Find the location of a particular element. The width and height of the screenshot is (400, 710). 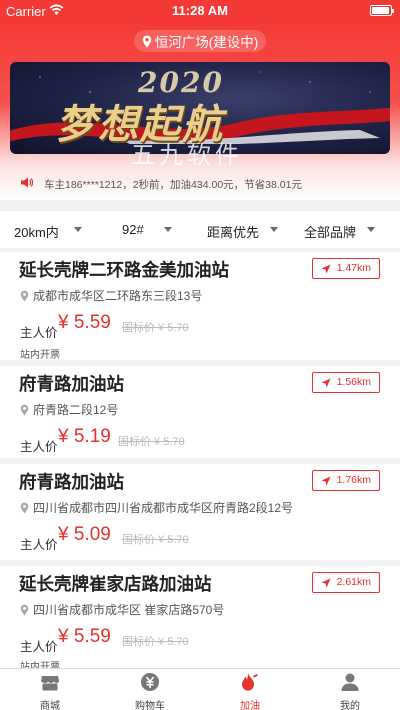

station-address: 四川省成都市四川省成都市成华区府青路2段12号 is located at coordinates (156, 507).